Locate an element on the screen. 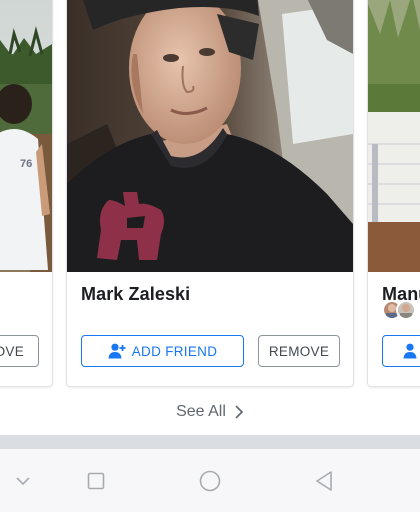 This screenshot has width=420, height=512. profile-photo: 76 is located at coordinates (26, 136).